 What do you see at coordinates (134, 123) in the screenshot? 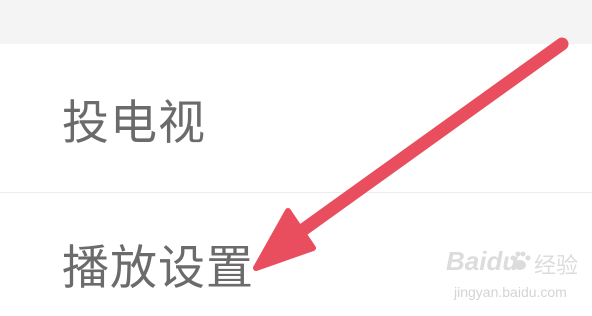
I see `menu-item-label: 投电视` at bounding box center [134, 123].